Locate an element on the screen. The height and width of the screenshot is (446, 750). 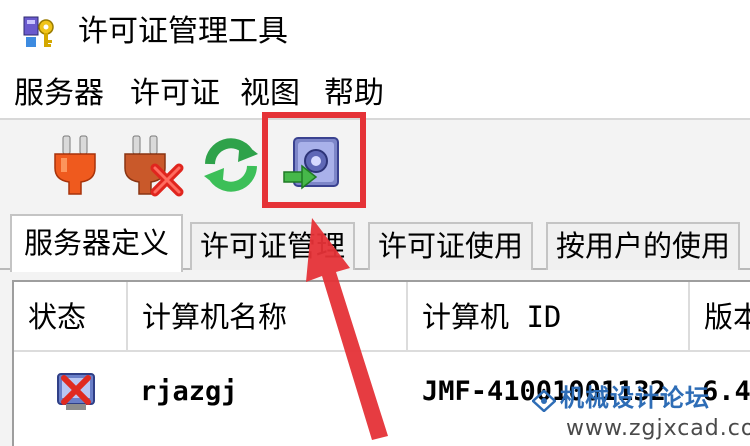
refresh-icon is located at coordinates (231, 165).